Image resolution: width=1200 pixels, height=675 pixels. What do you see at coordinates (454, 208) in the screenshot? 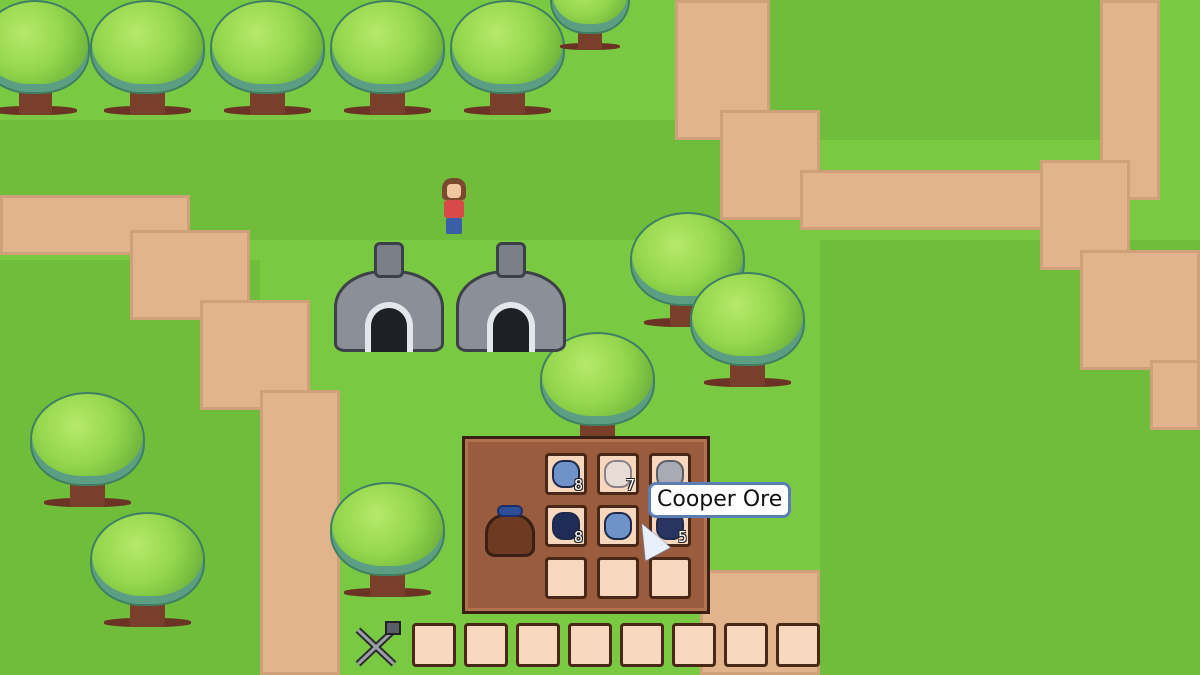
I see `player-character` at bounding box center [454, 208].